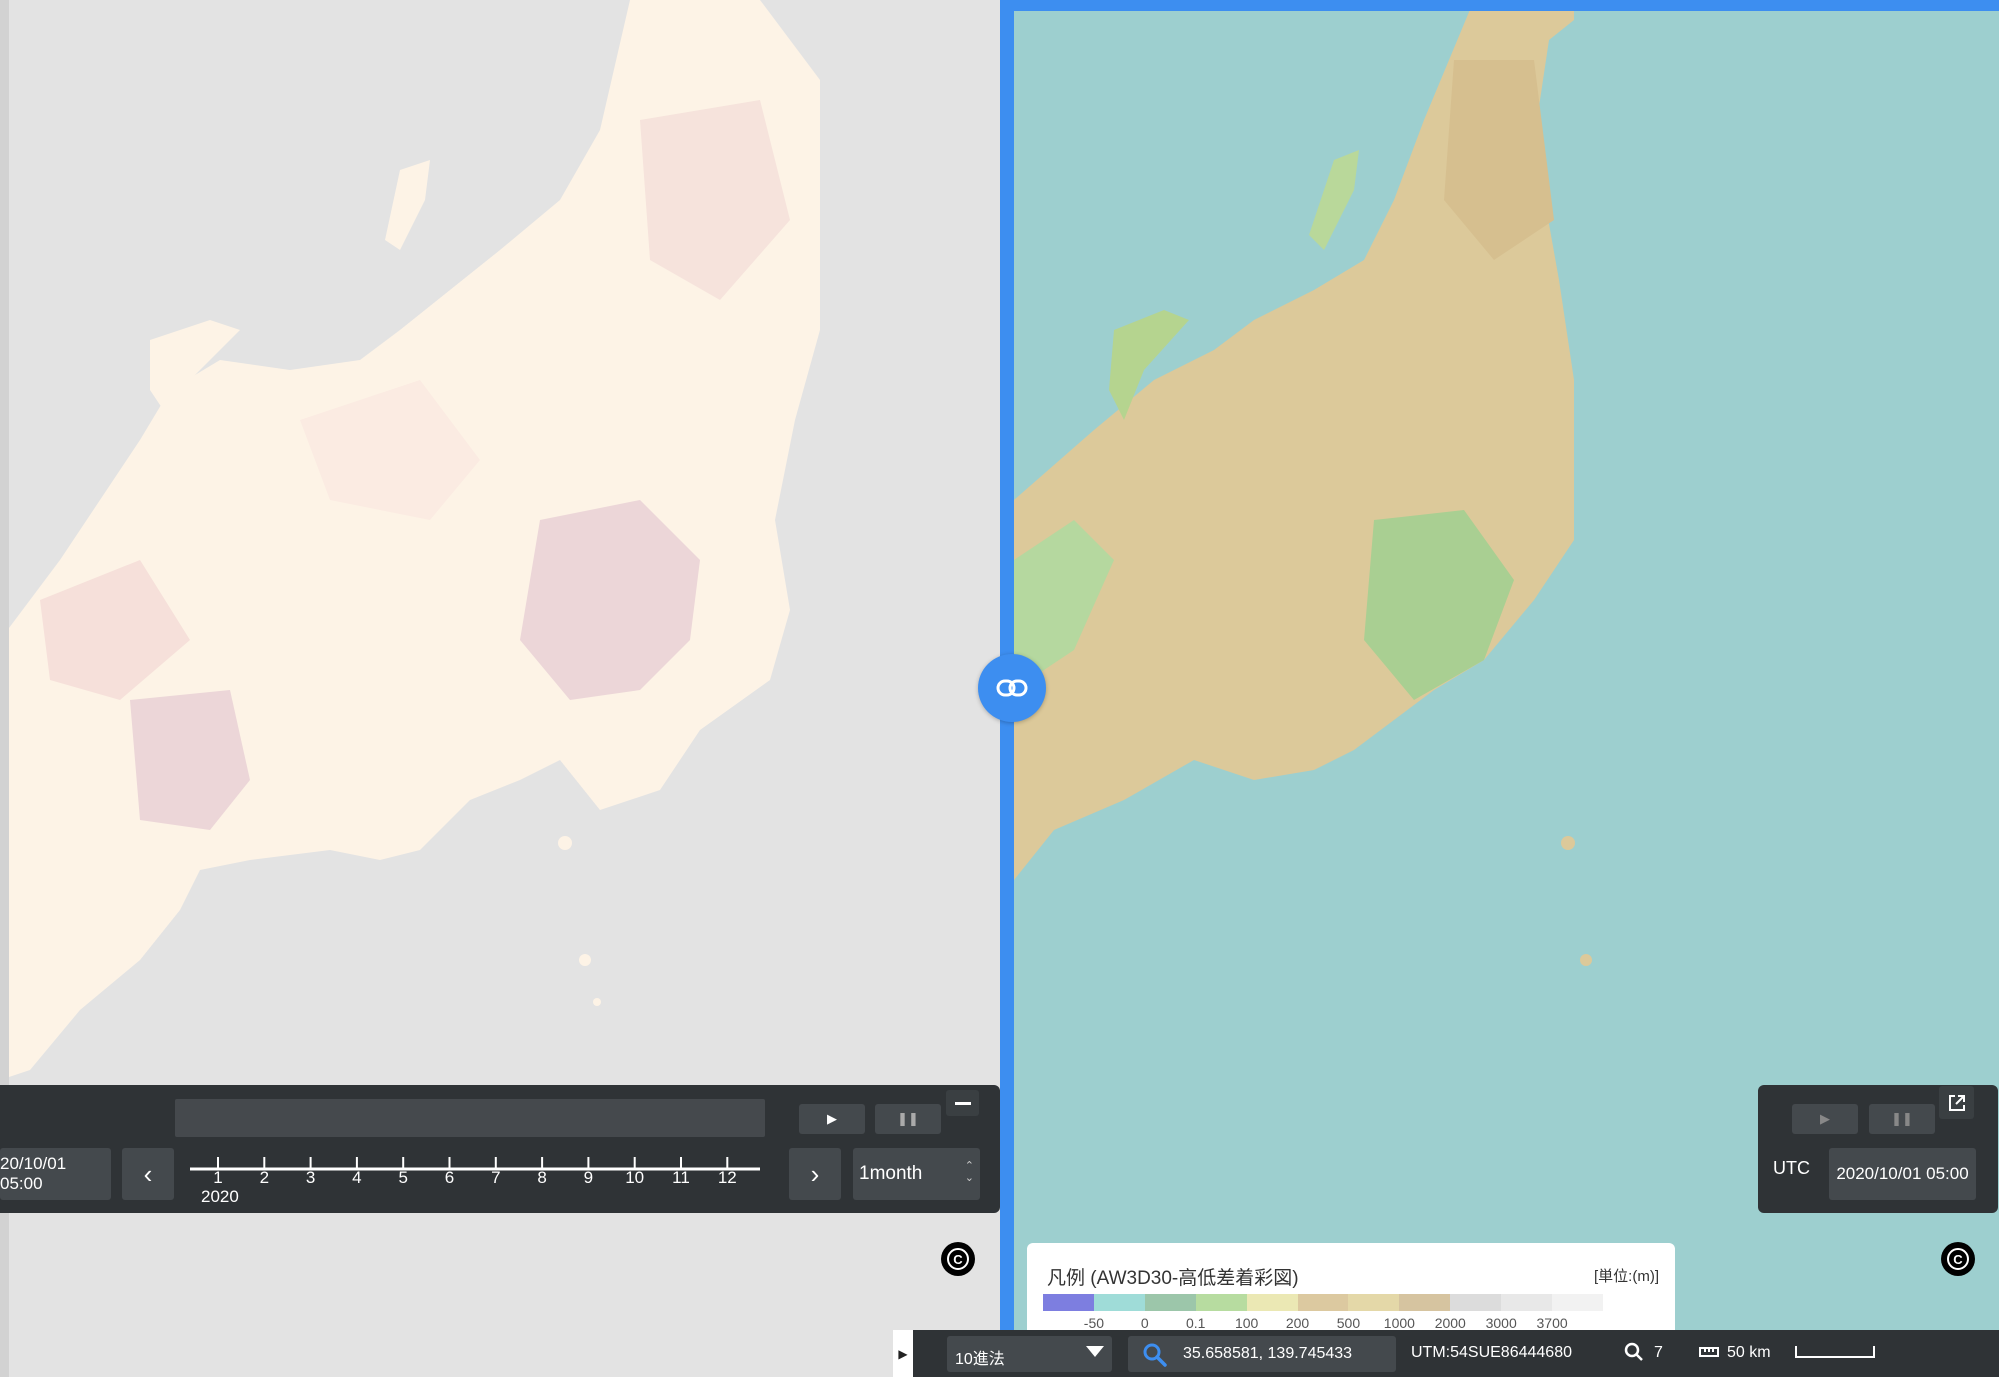  What do you see at coordinates (542, 1177) in the screenshot?
I see `timeline-month-label: 8` at bounding box center [542, 1177].